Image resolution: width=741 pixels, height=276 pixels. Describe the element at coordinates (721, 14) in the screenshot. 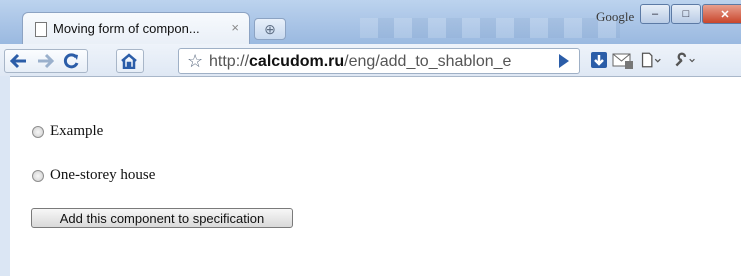

I see `close-window-button: ✕` at that location.